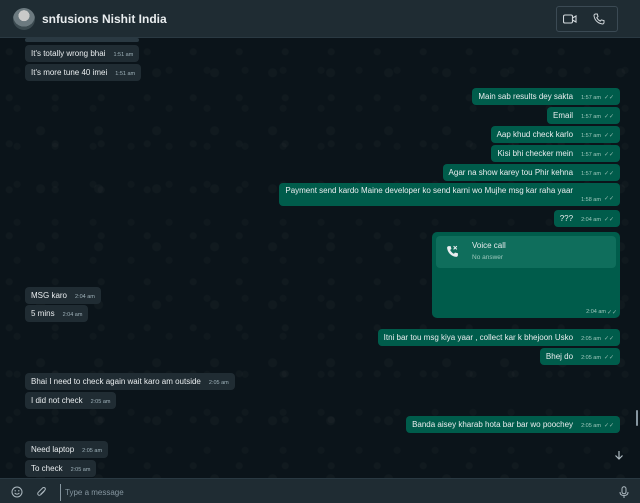  Describe the element at coordinates (47, 468) in the screenshot. I see `message-text: To check` at that location.